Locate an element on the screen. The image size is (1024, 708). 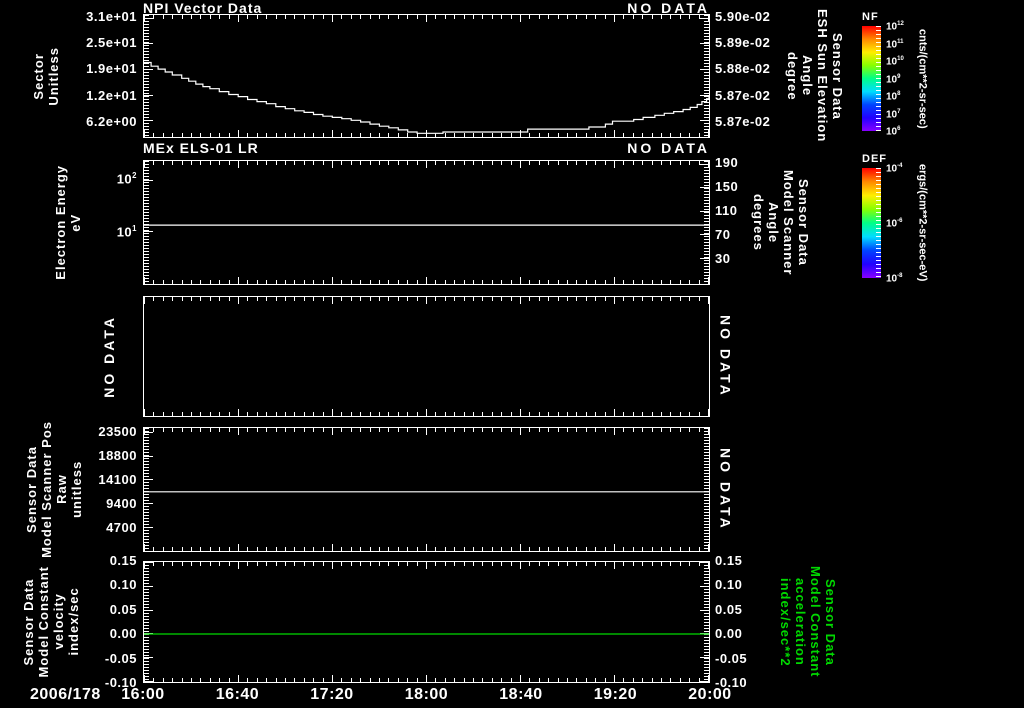
right-axis-label-block: Sensor Data ESH Sun Elevation Angle degree is located at coordinates (815, 75).